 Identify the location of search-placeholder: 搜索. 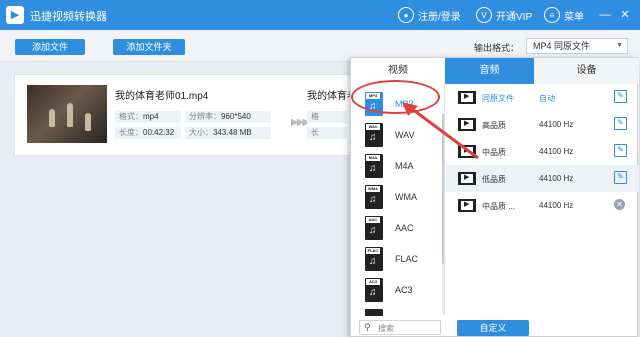
(386, 328).